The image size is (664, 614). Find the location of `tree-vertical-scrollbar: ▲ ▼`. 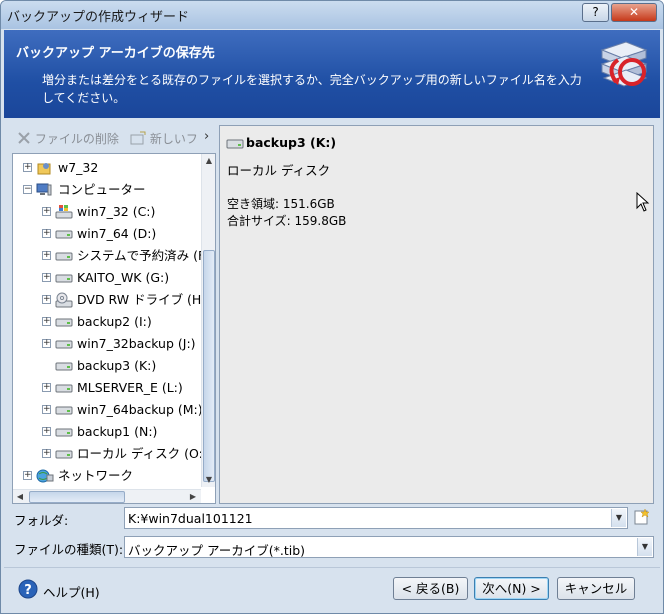

tree-vertical-scrollbar: ▲ ▼ is located at coordinates (208, 320).